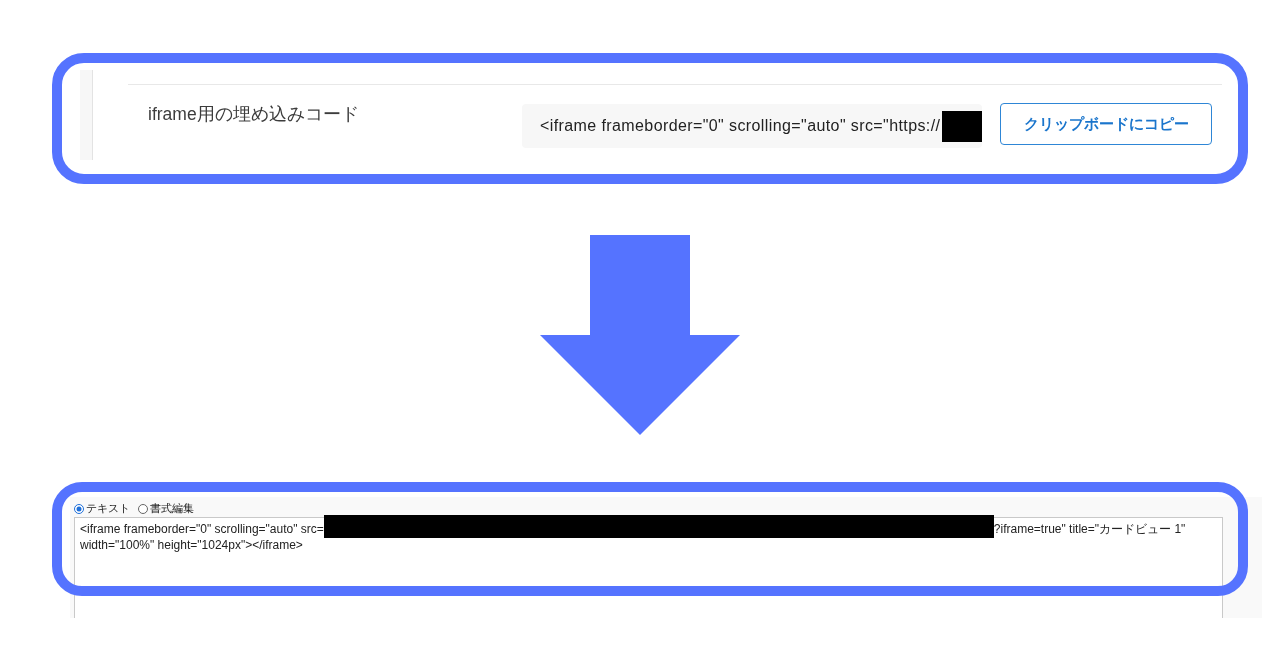 This screenshot has width=1280, height=670. I want to click on redaction-block, so click(962, 126).